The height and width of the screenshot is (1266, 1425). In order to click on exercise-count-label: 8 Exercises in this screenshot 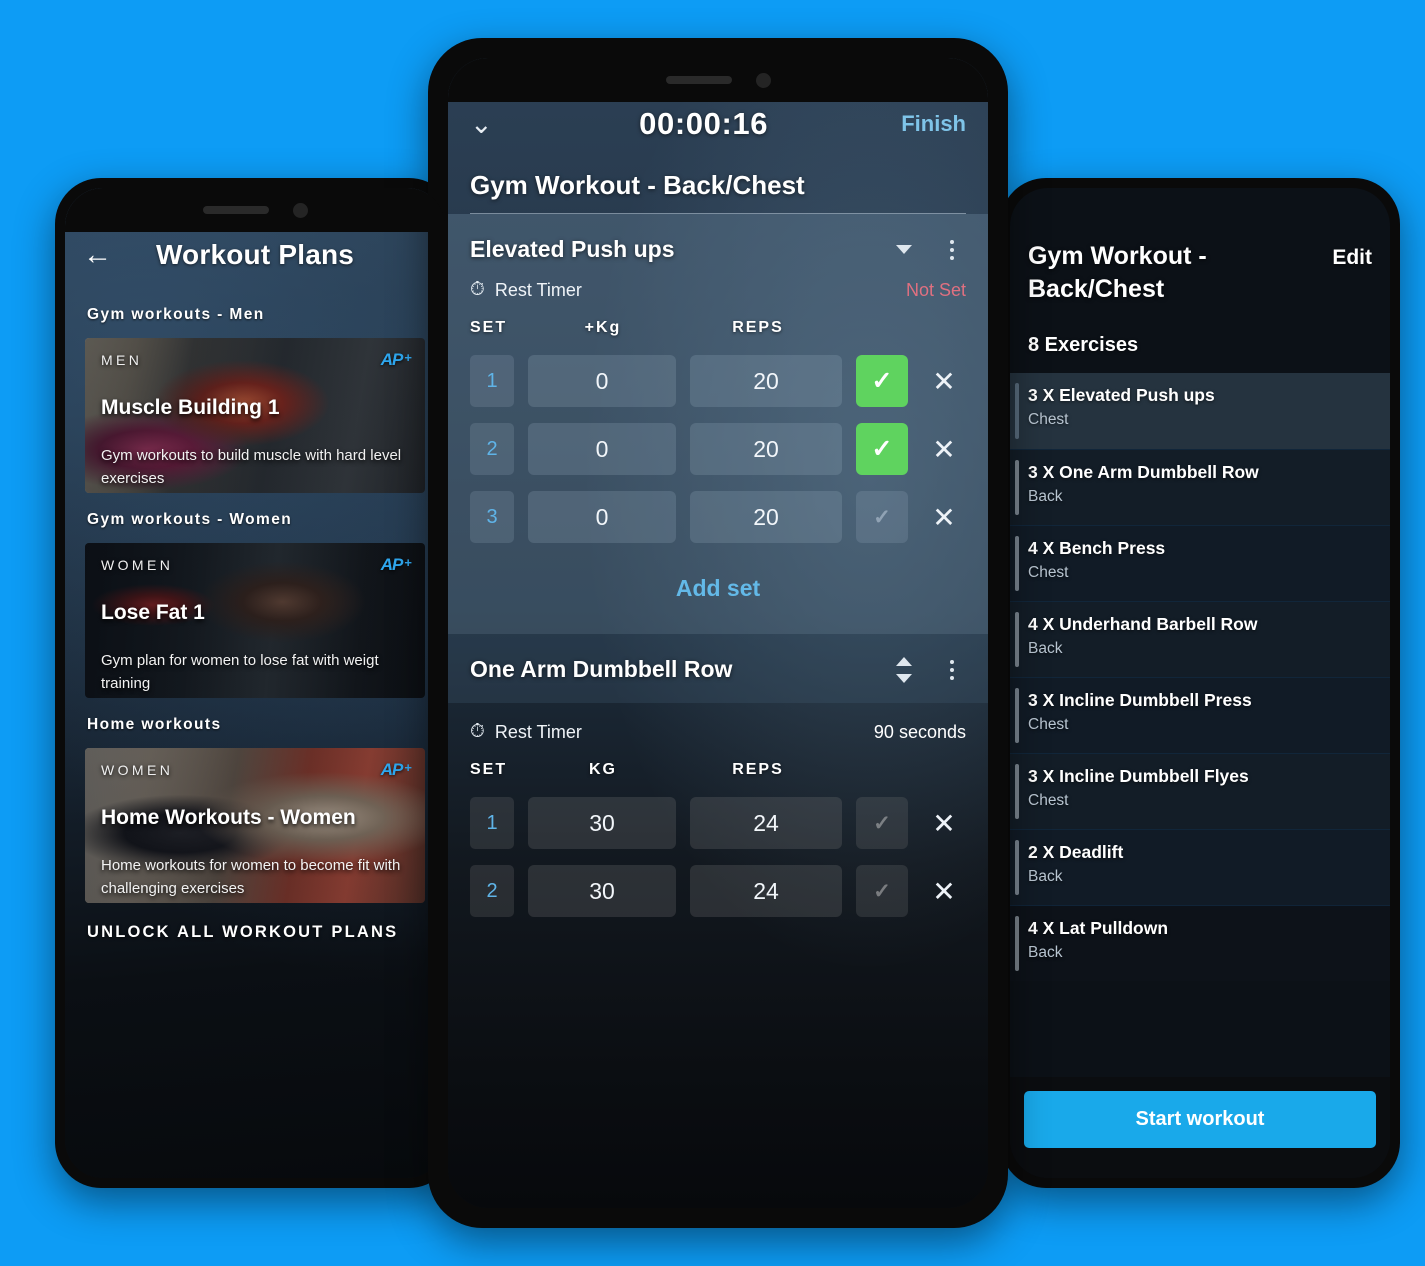, I will do `click(1083, 345)`.